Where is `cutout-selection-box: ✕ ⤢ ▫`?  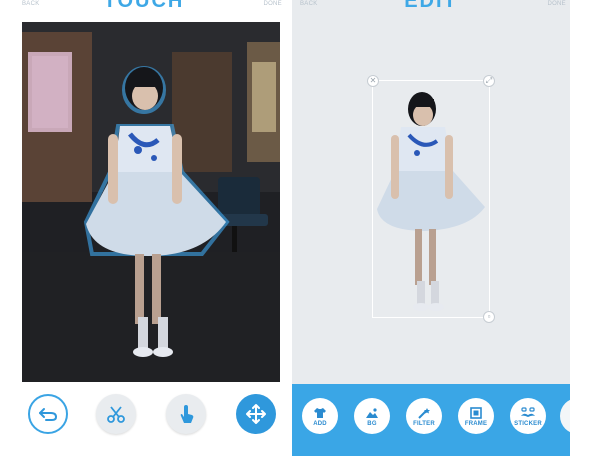
cutout-selection-box: ✕ ⤢ ▫ is located at coordinates (431, 199).